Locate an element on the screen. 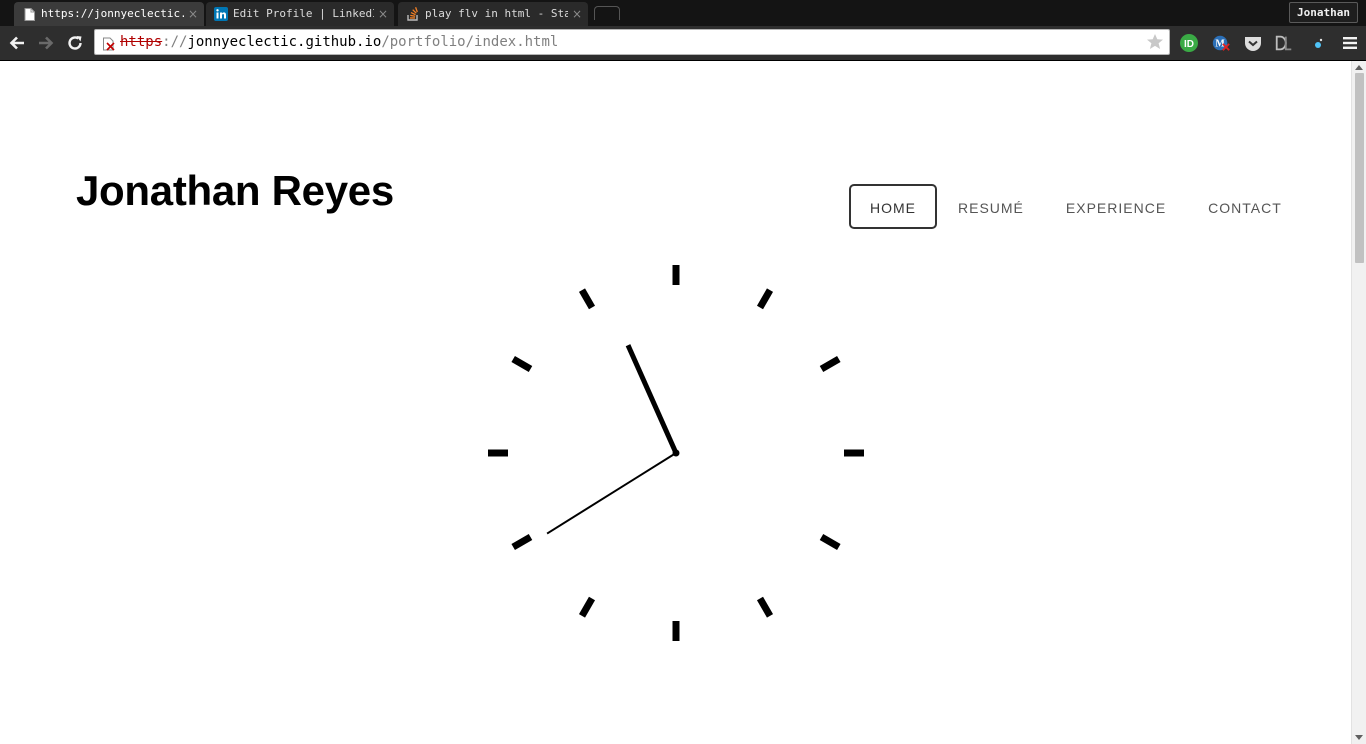  svg-text: ID is located at coordinates (1189, 44).